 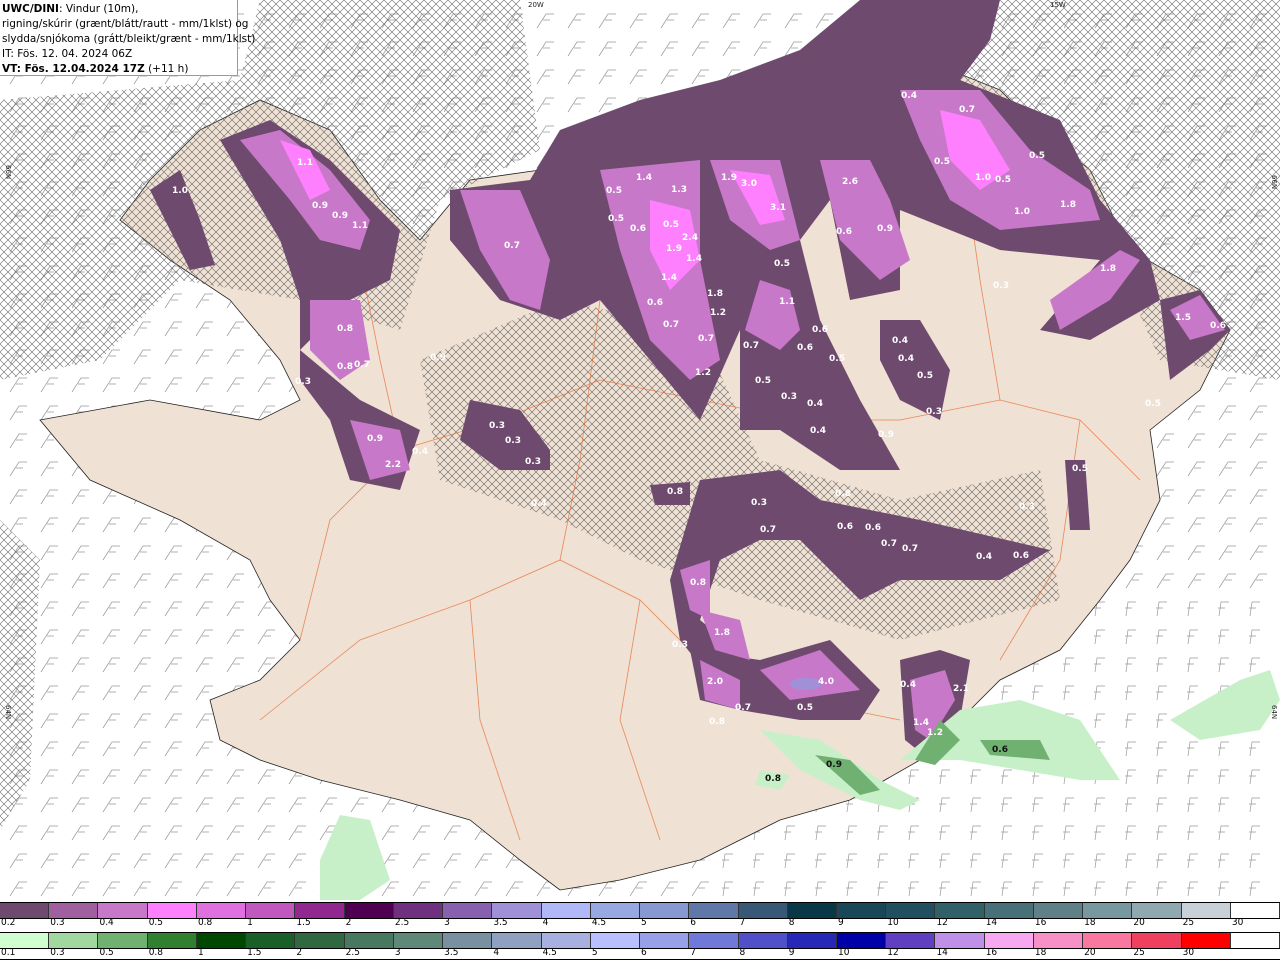 What do you see at coordinates (299, 952) in the screenshot?
I see `legend-label: 2` at bounding box center [299, 952].